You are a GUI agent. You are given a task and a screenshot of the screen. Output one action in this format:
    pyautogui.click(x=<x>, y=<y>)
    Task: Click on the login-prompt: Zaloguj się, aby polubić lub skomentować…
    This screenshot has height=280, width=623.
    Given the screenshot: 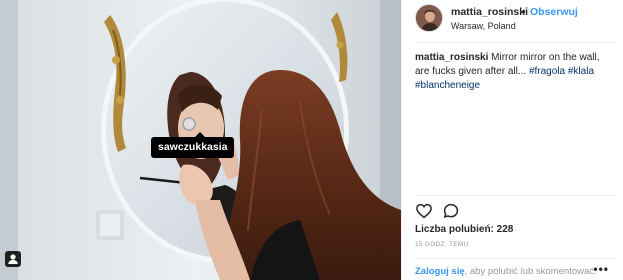 What is the action you would take?
    pyautogui.click(x=506, y=271)
    